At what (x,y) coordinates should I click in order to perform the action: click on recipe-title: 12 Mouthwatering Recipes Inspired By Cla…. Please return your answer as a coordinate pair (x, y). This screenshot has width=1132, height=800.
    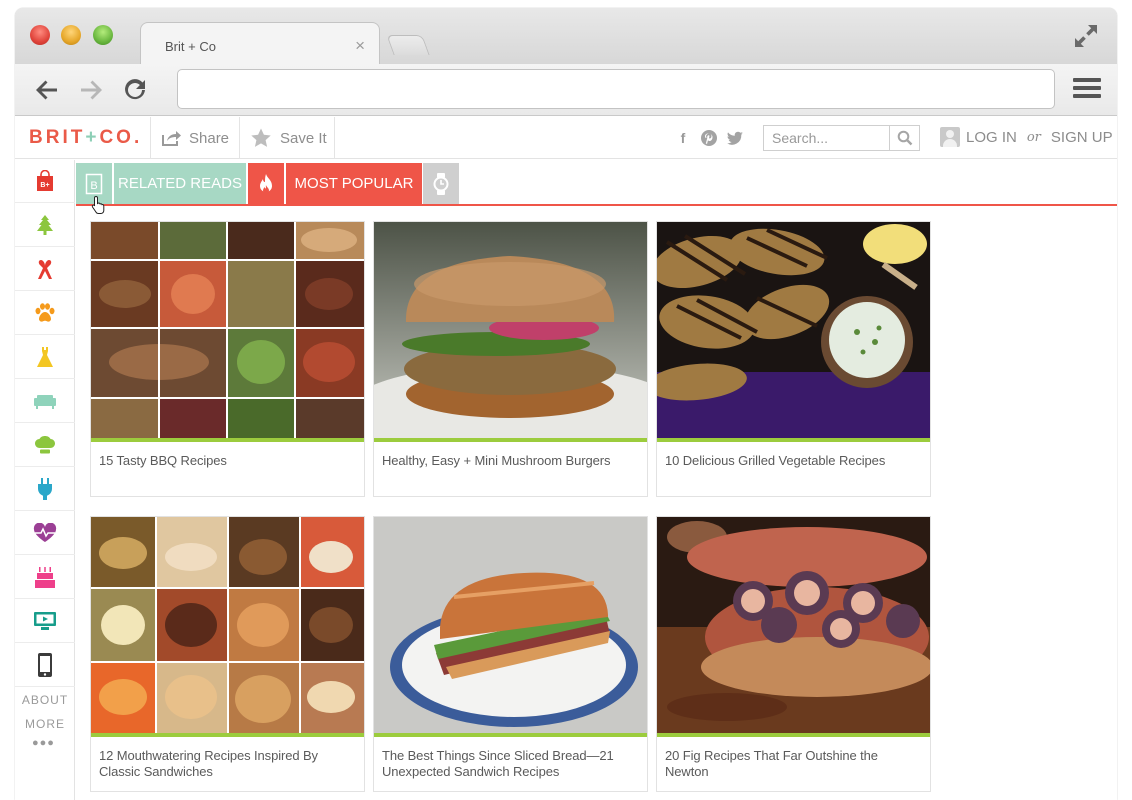
    Looking at the image, I should click on (228, 764).